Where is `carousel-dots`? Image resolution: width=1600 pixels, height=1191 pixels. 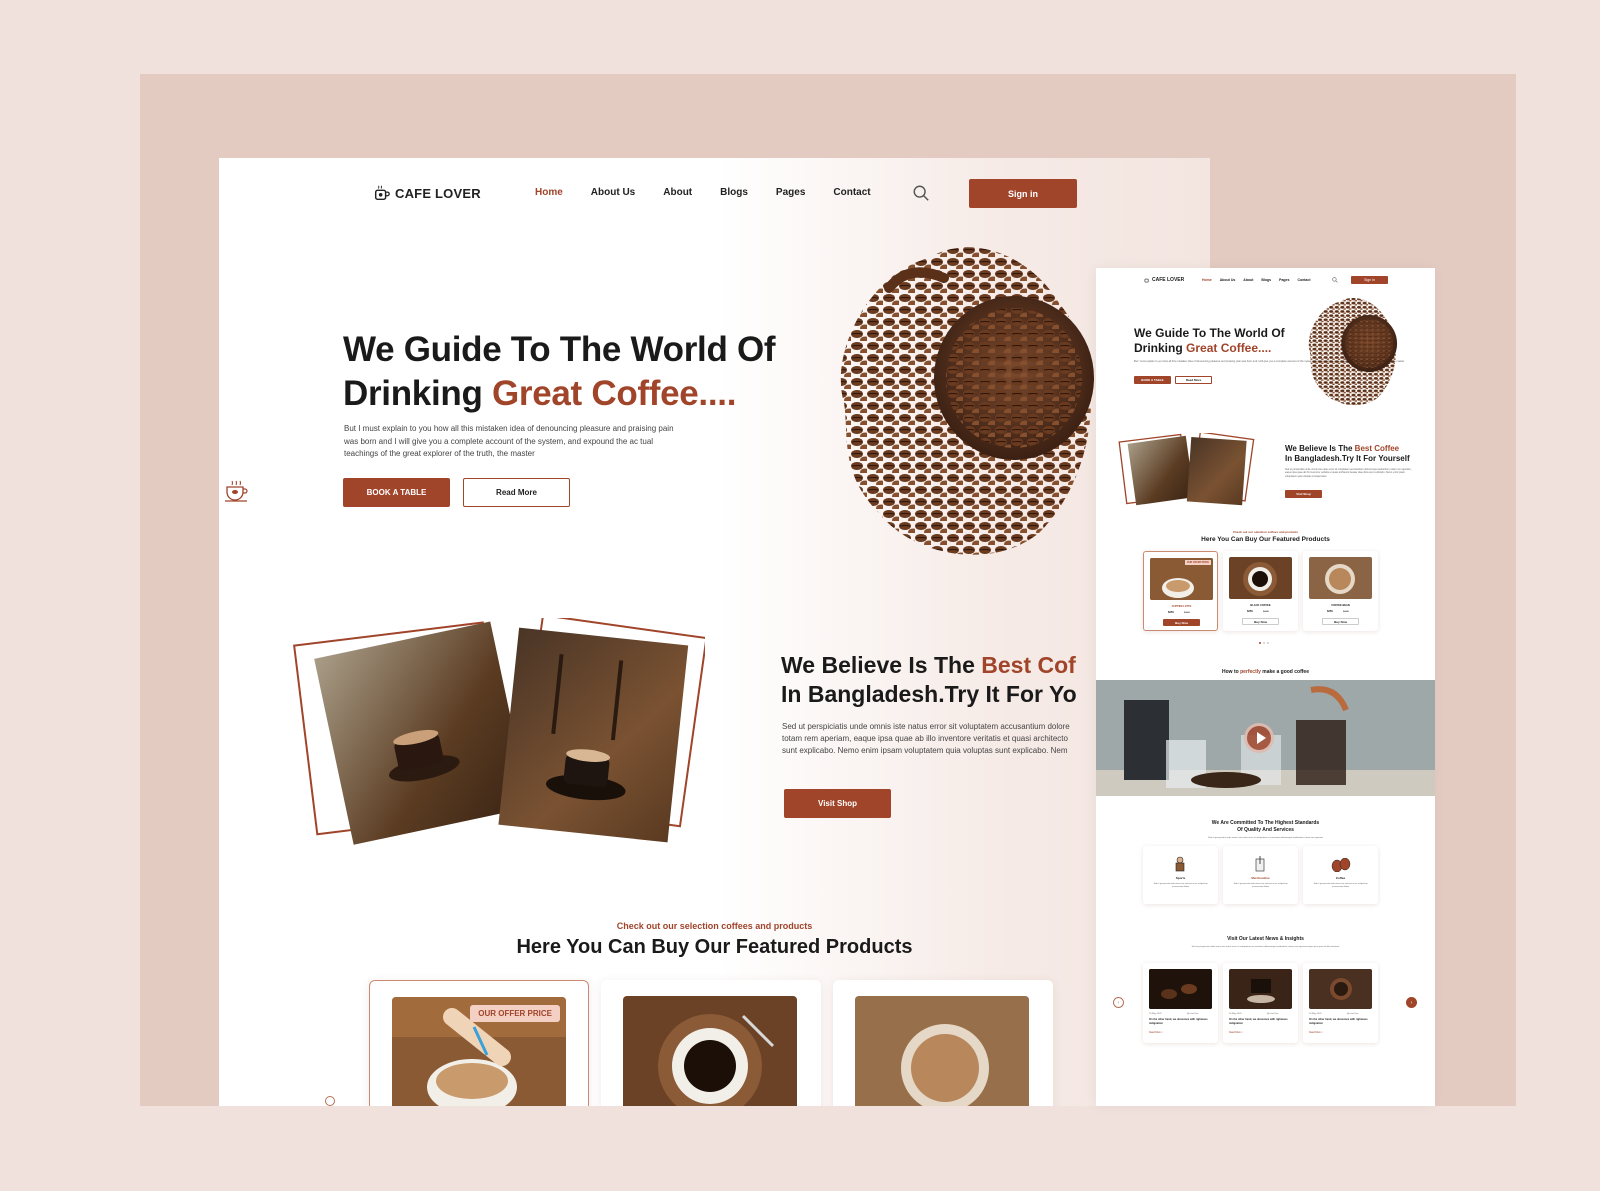
carousel-dots is located at coordinates (1265, 643).